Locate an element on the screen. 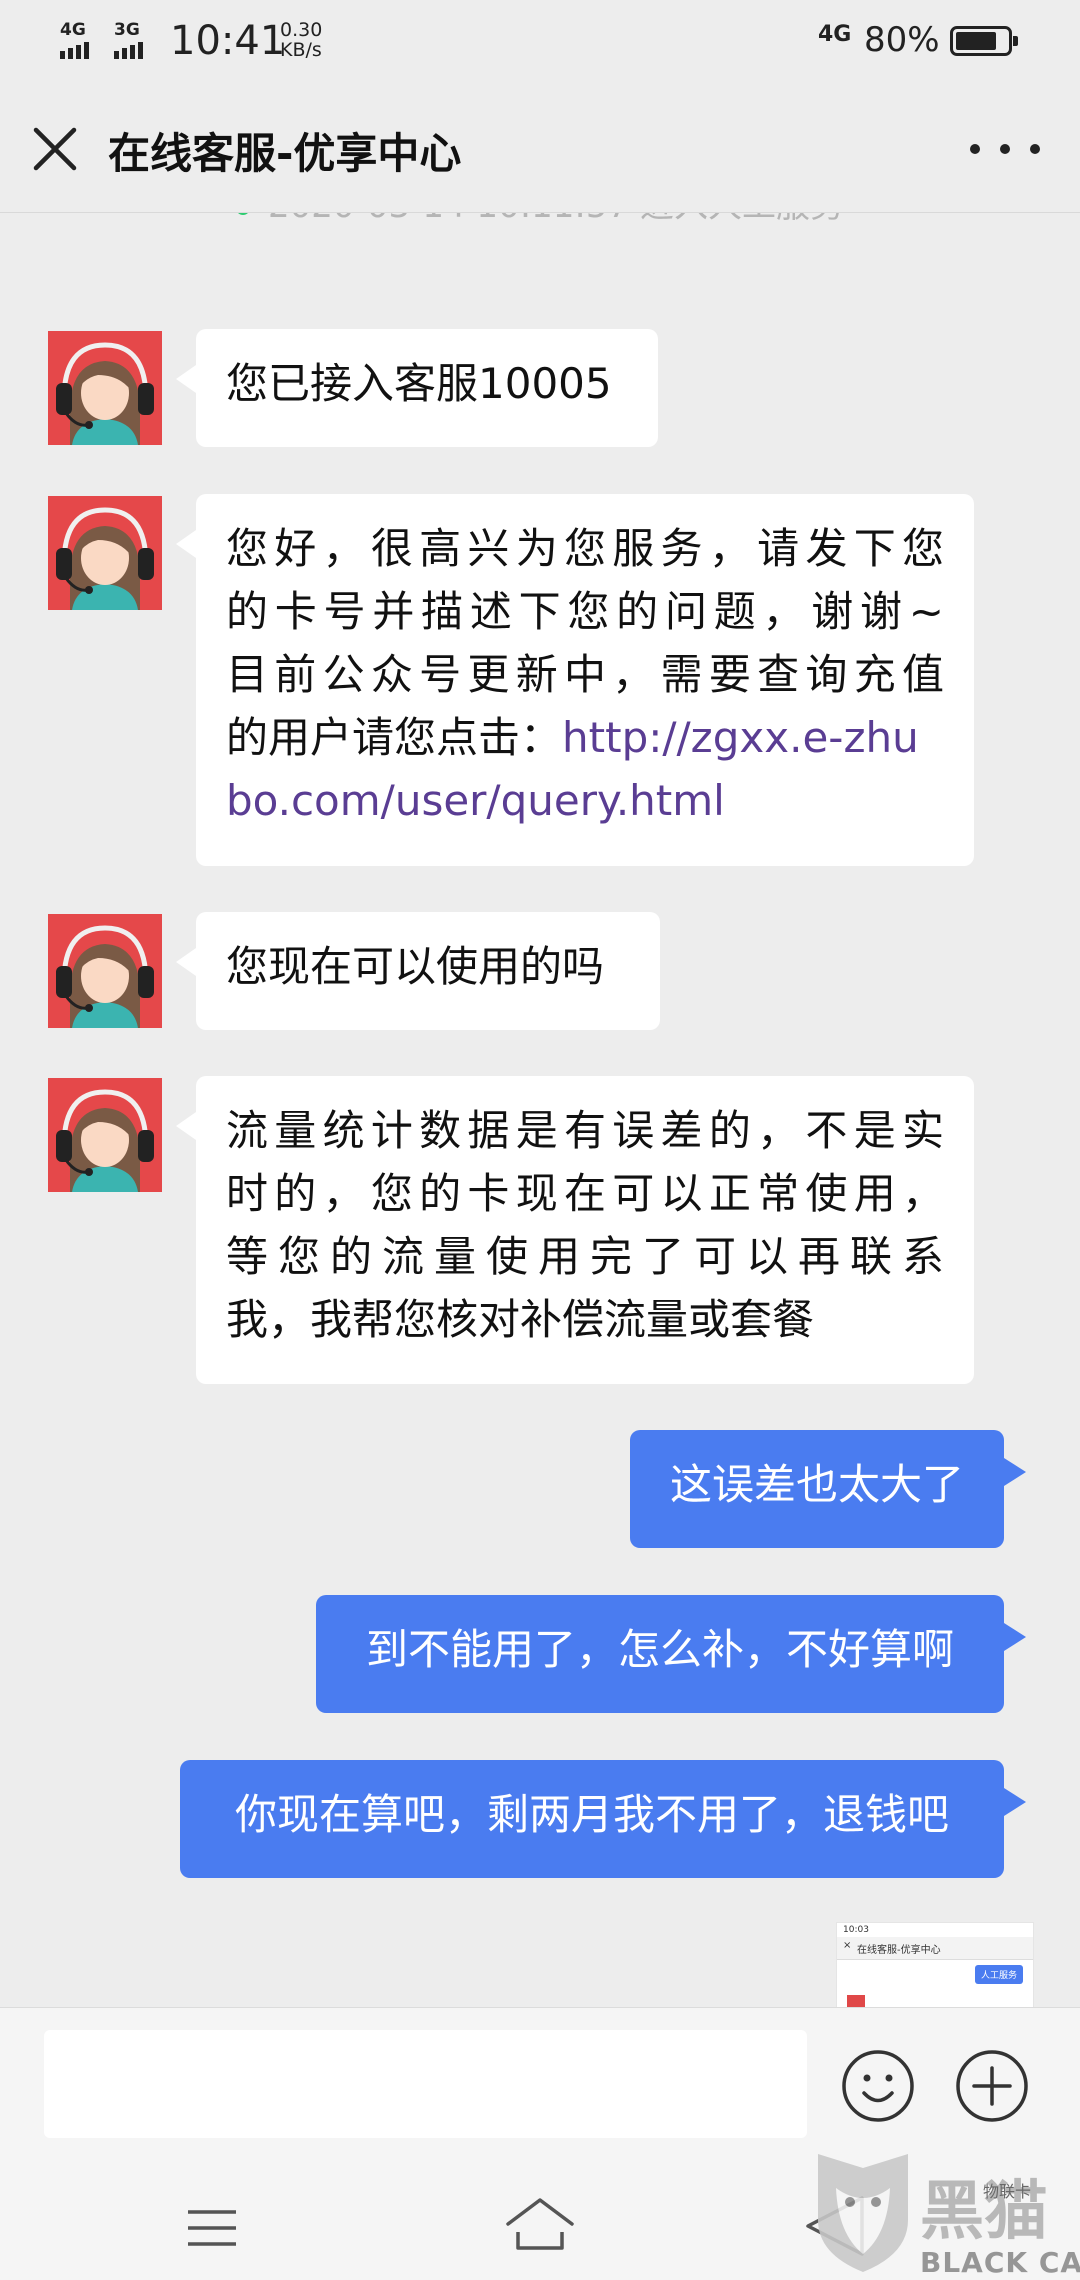  more-options-button is located at coordinates (992, 2086).